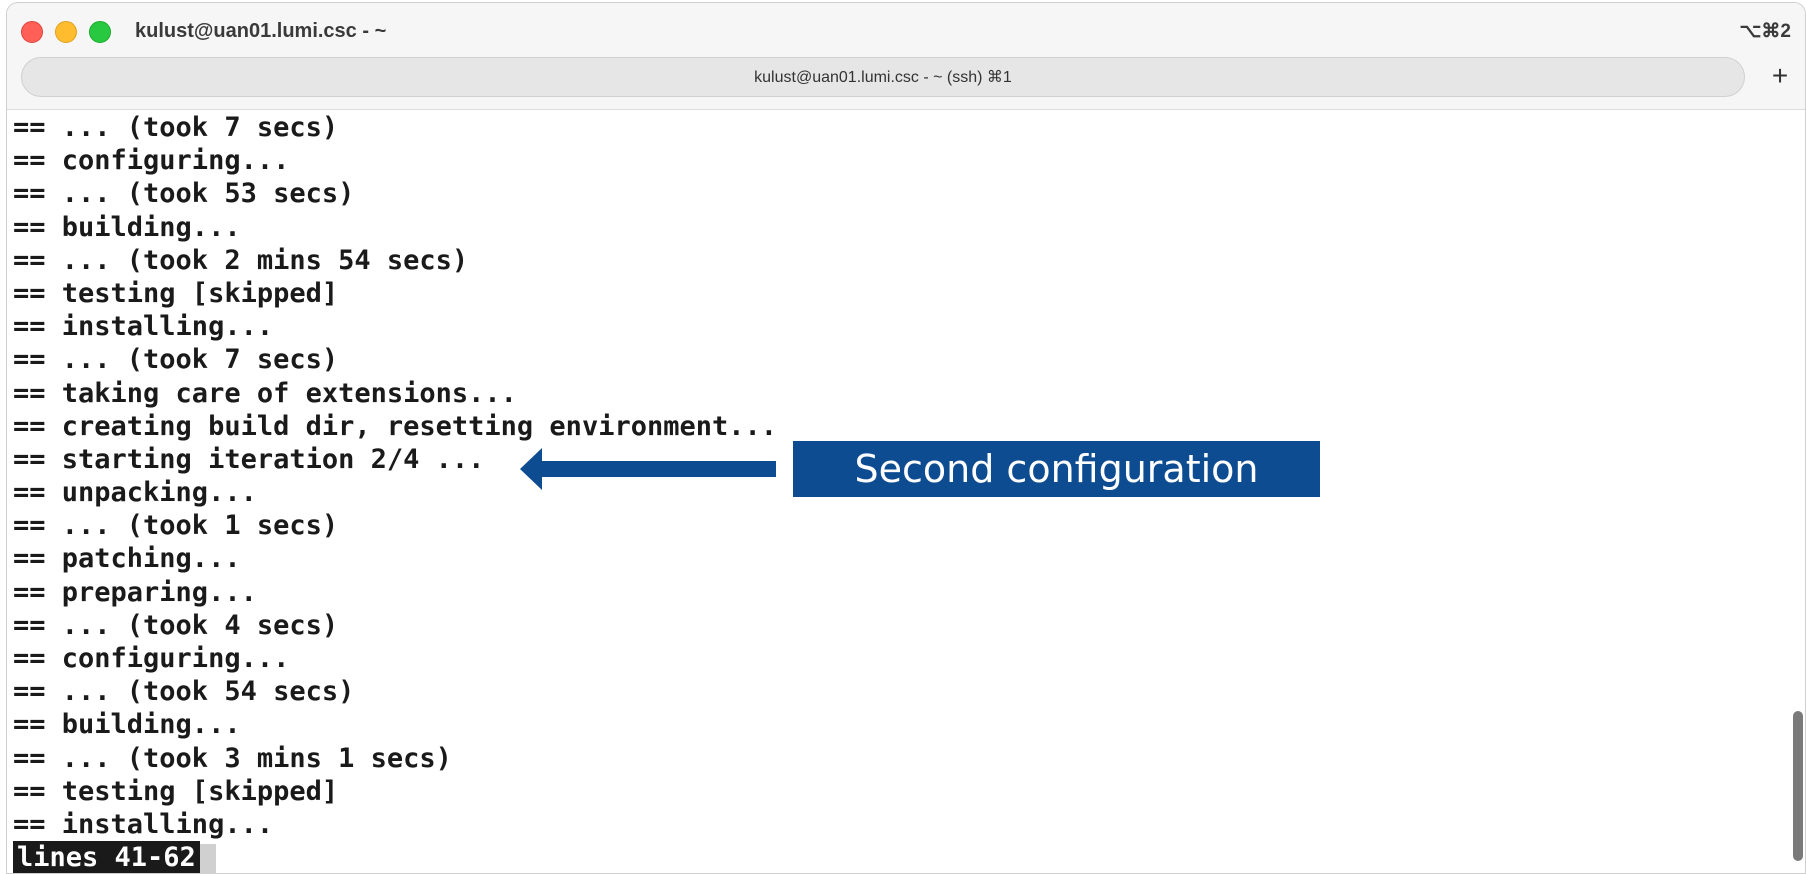  What do you see at coordinates (100, 32) in the screenshot?
I see `zoom-icon` at bounding box center [100, 32].